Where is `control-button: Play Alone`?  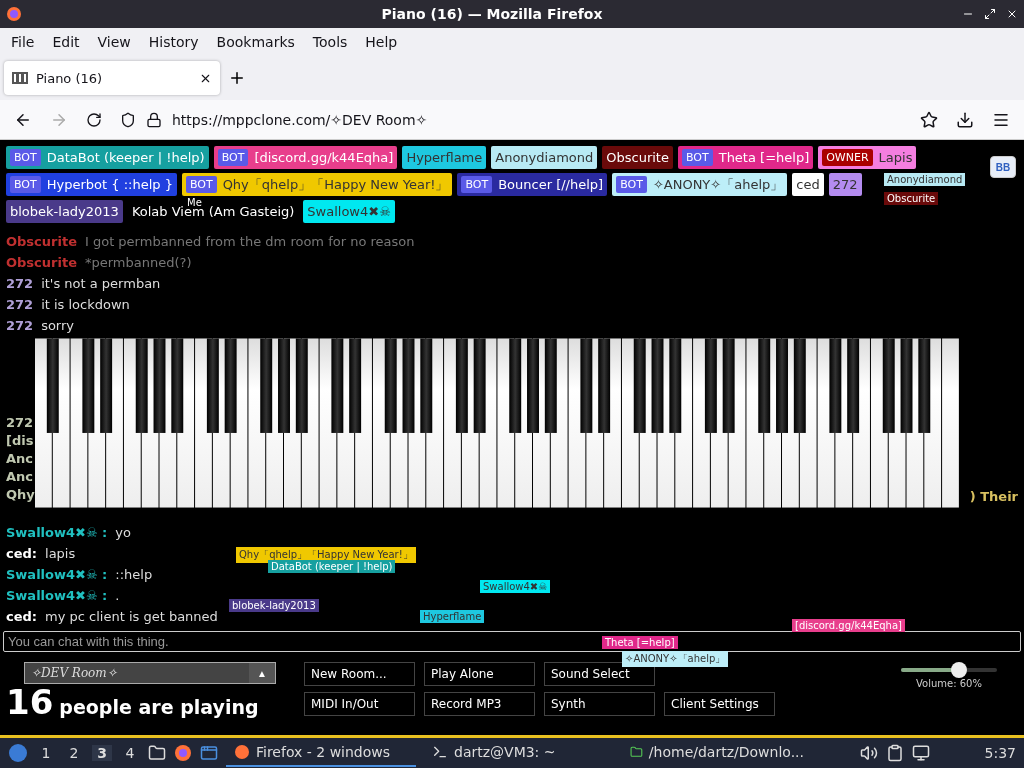
control-button: Play Alone is located at coordinates (479, 674).